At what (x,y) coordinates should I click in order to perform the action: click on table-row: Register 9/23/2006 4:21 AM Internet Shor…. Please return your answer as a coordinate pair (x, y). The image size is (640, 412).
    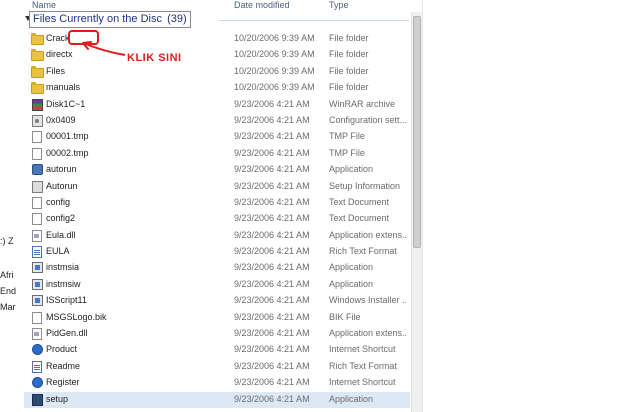
    Looking at the image, I should click on (217, 383).